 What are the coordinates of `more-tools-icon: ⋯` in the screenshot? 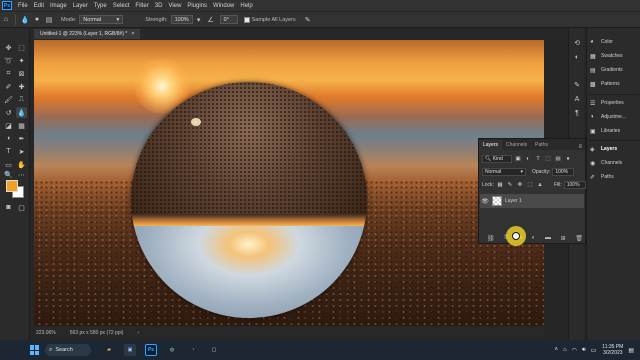 It's located at (21, 174).